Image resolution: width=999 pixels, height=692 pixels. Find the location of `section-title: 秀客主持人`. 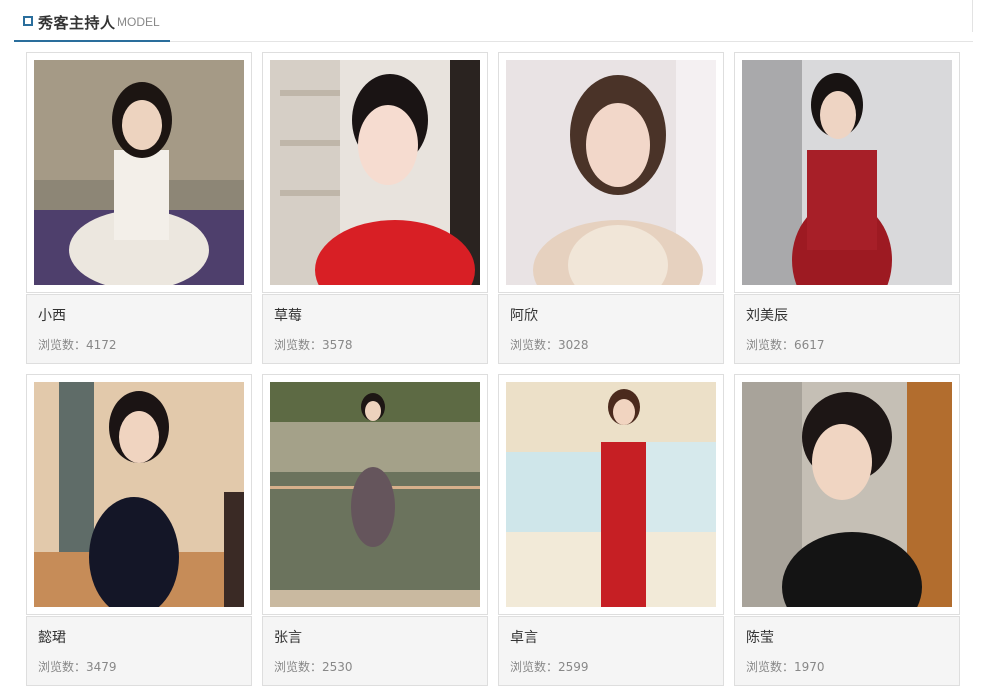

section-title: 秀客主持人 is located at coordinates (77, 23).